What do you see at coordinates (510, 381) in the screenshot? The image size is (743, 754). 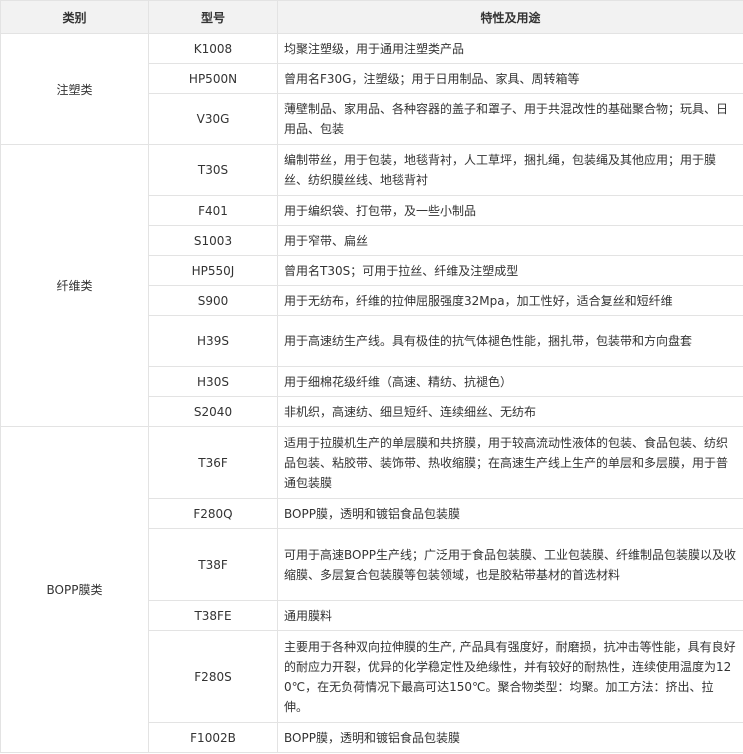 I see `usage-cell: 用于细棉花级纤维（高速、精纺、抗褪色）` at bounding box center [510, 381].